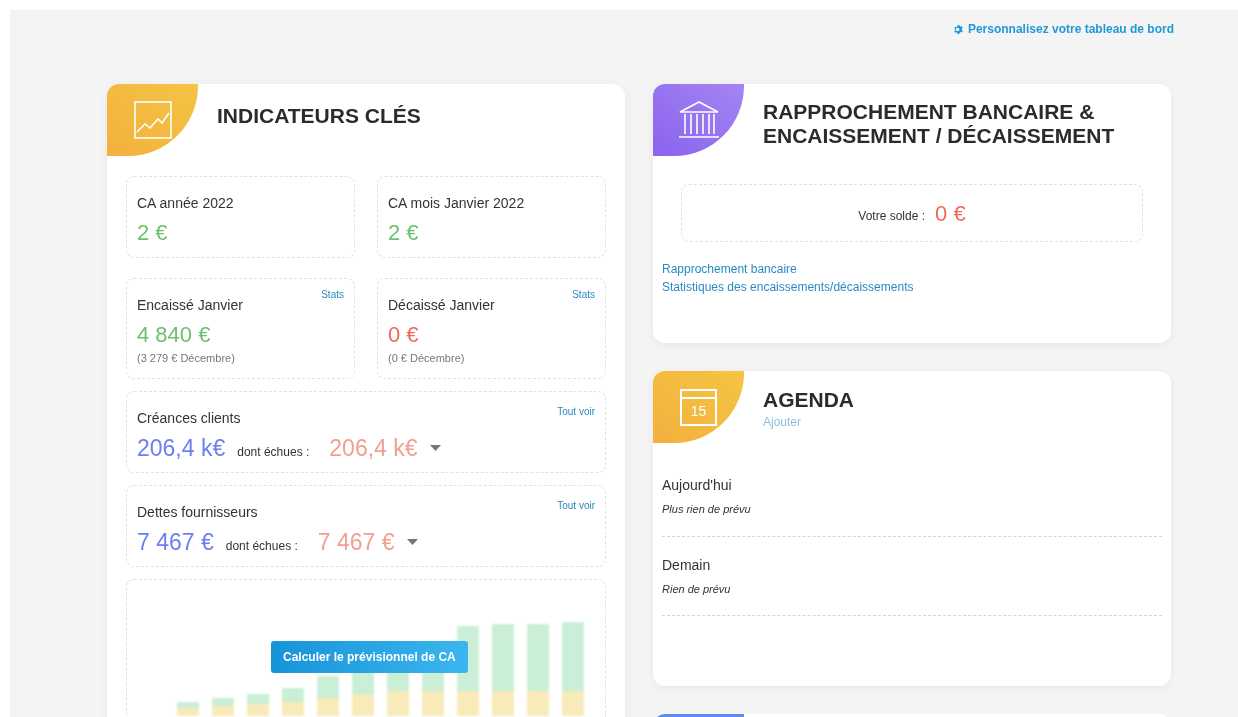 Image resolution: width=1238 pixels, height=717 pixels. What do you see at coordinates (319, 116) in the screenshot?
I see `card-title: INDICATEURS CLÉS` at bounding box center [319, 116].